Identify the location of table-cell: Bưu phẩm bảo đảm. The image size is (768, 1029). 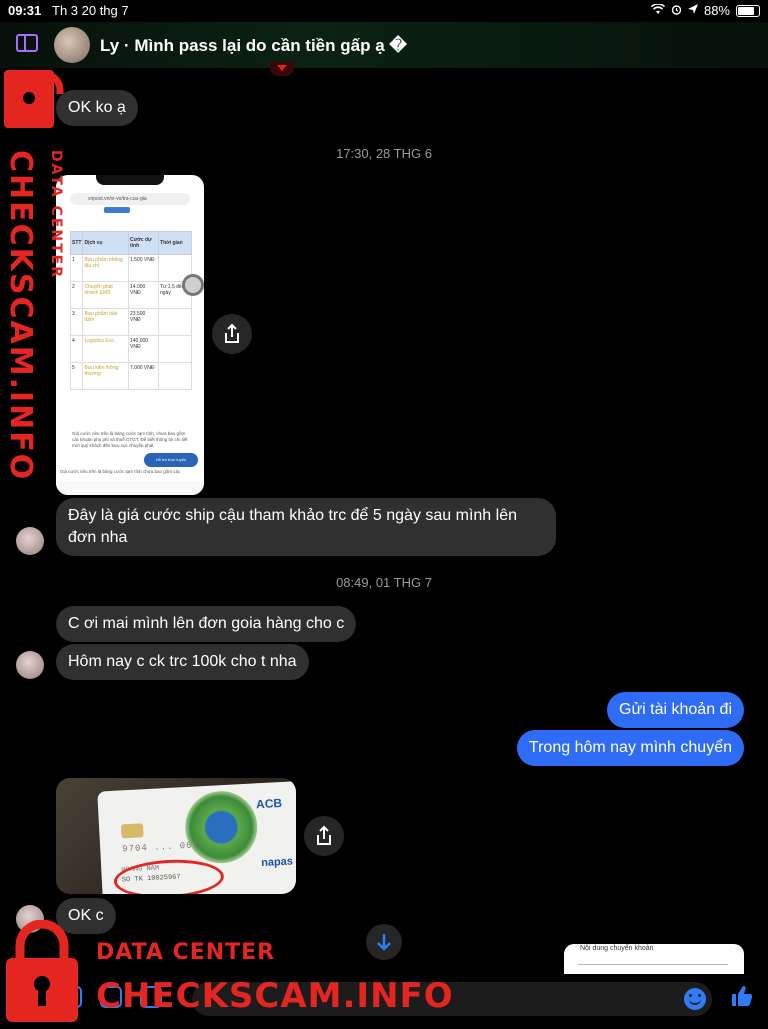
(105, 322).